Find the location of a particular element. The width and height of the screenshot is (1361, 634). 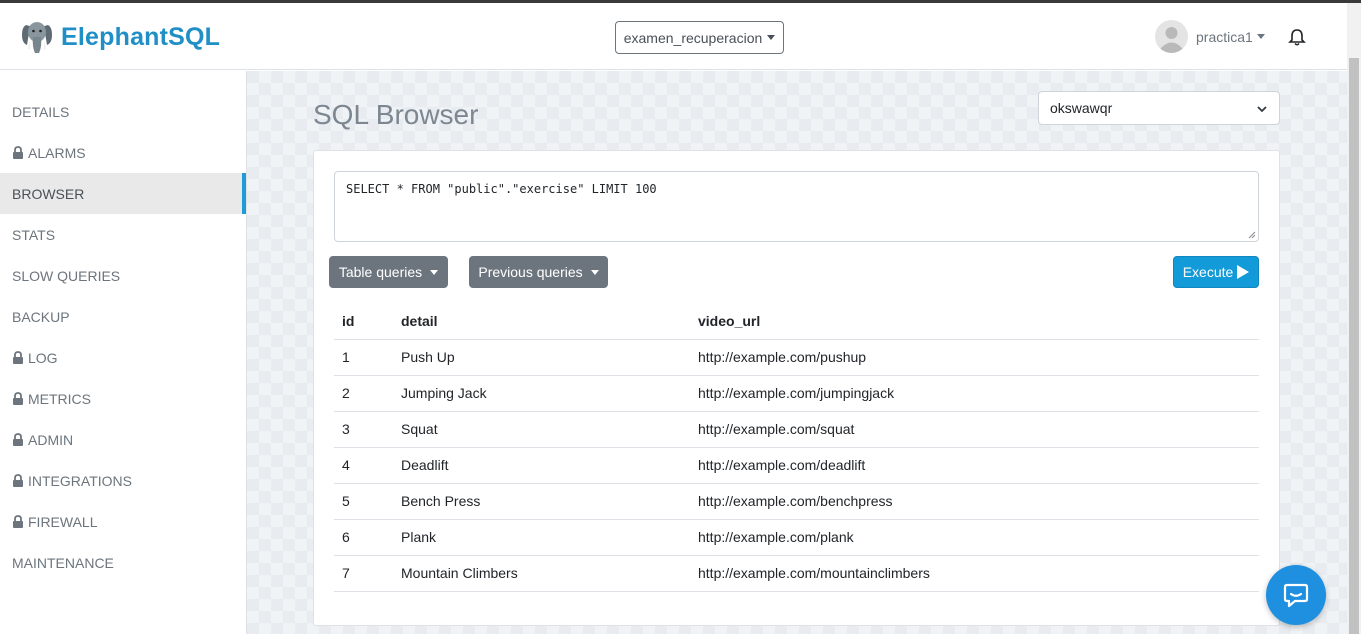

table-cell: http://example.com/benchpress is located at coordinates (974, 501).